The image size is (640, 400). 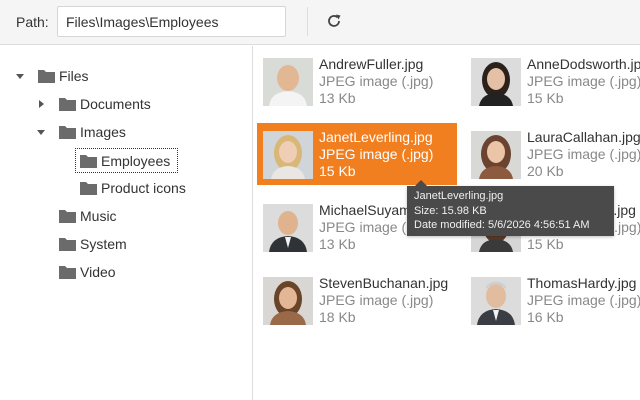 I want to click on item-size: 20 Kb, so click(x=545, y=171).